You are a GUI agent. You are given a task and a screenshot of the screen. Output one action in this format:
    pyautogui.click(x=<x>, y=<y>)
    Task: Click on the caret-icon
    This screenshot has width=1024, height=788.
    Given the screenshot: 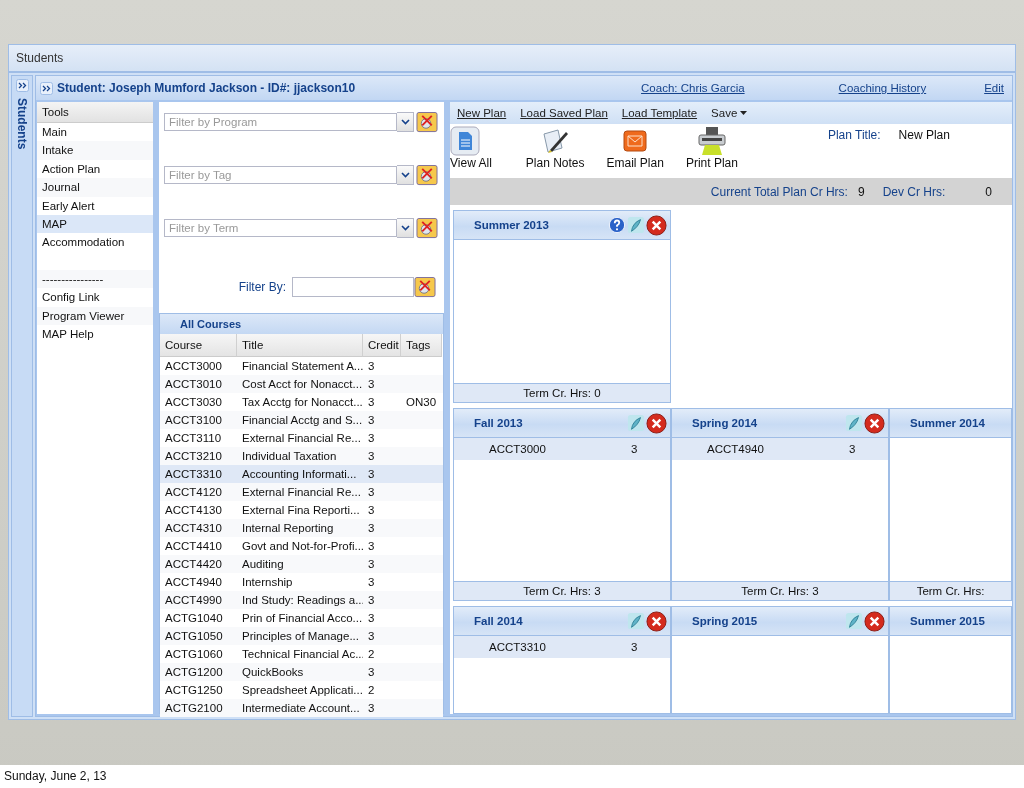 What is the action you would take?
    pyautogui.click(x=405, y=122)
    